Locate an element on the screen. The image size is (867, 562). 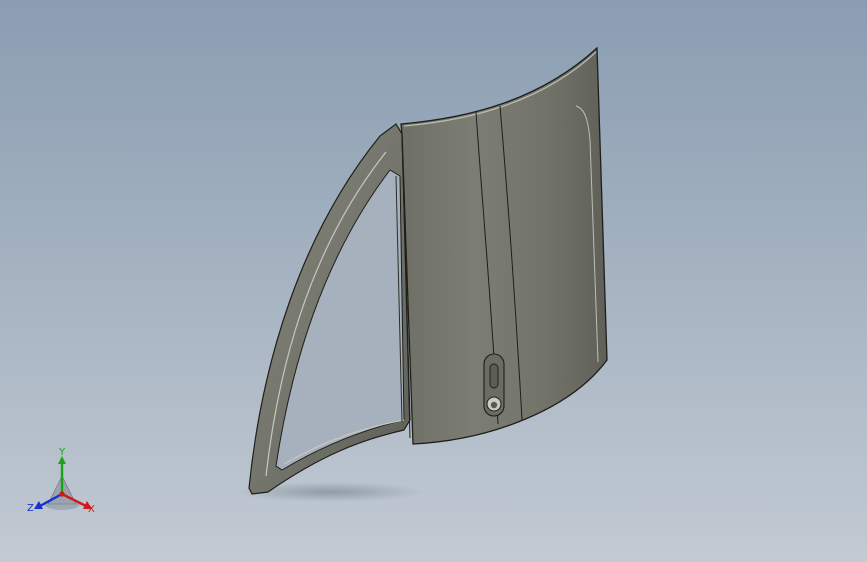
x-axis-label: X is located at coordinates (91, 509).